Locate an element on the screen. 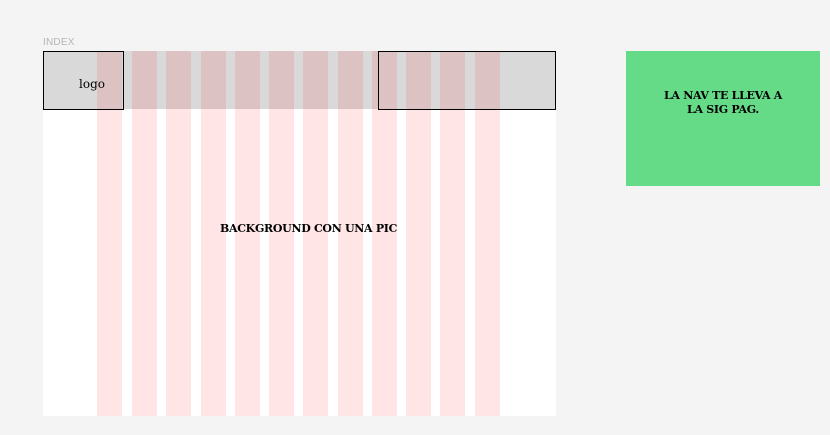 The image size is (830, 435). nav-placeholder is located at coordinates (467, 80).